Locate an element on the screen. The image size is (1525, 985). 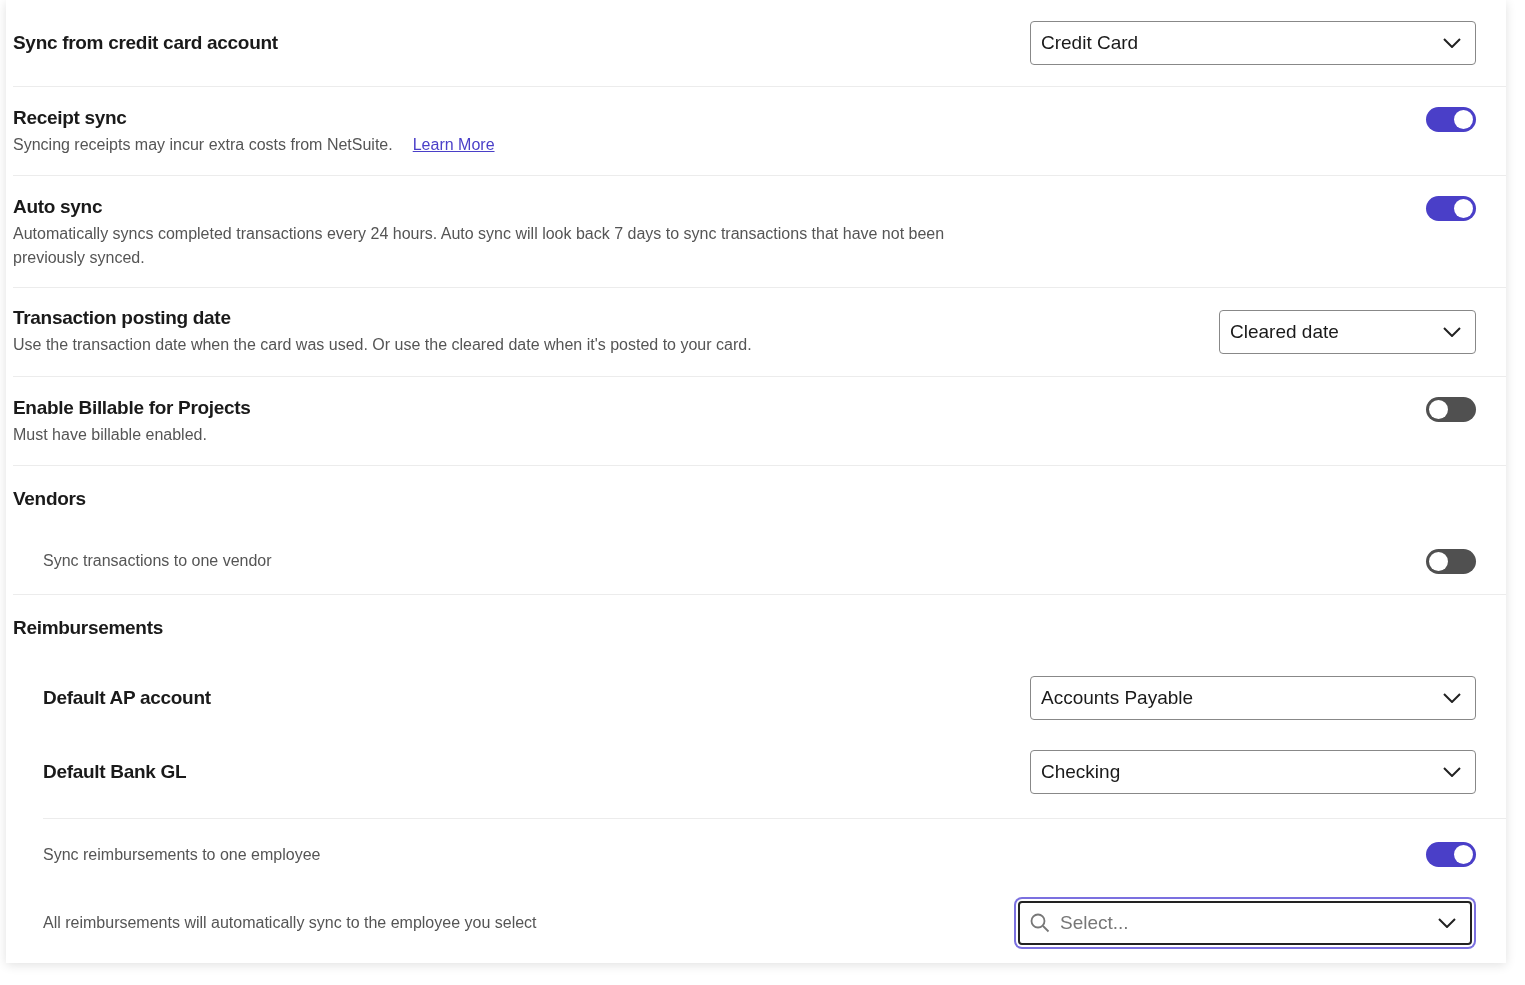
setting-description: Use the transaction date when the card was used. Or use the cleared date when it's posted to your card. is located at coordinates (382, 345).